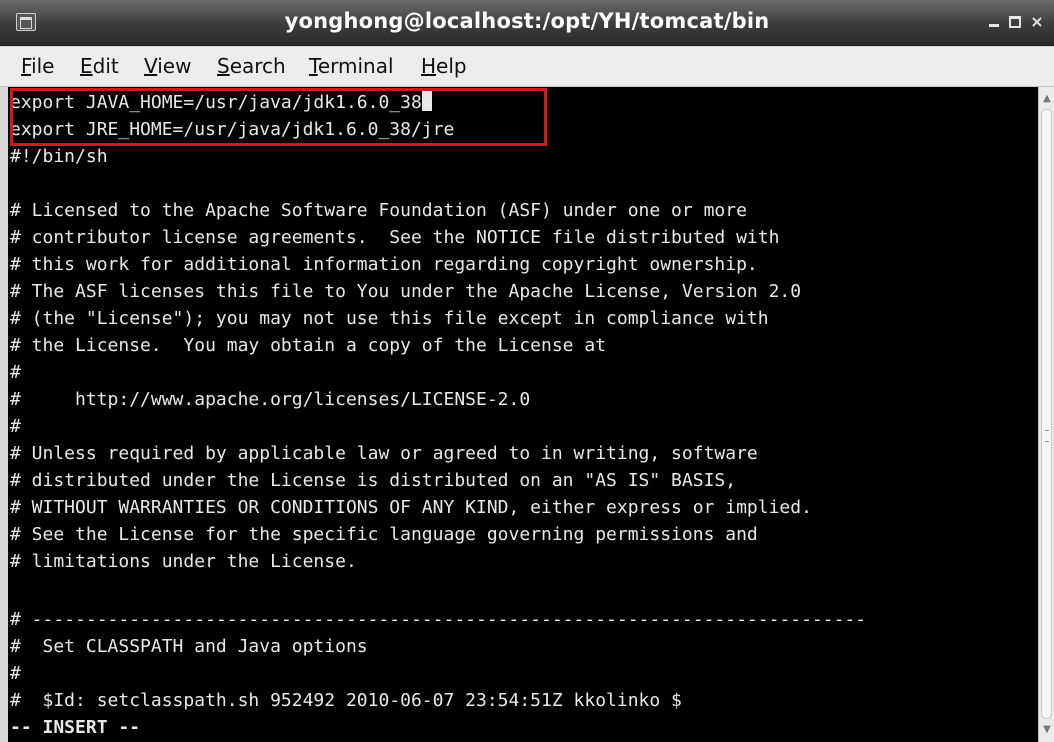  I want to click on menu-view: View, so click(167, 66).